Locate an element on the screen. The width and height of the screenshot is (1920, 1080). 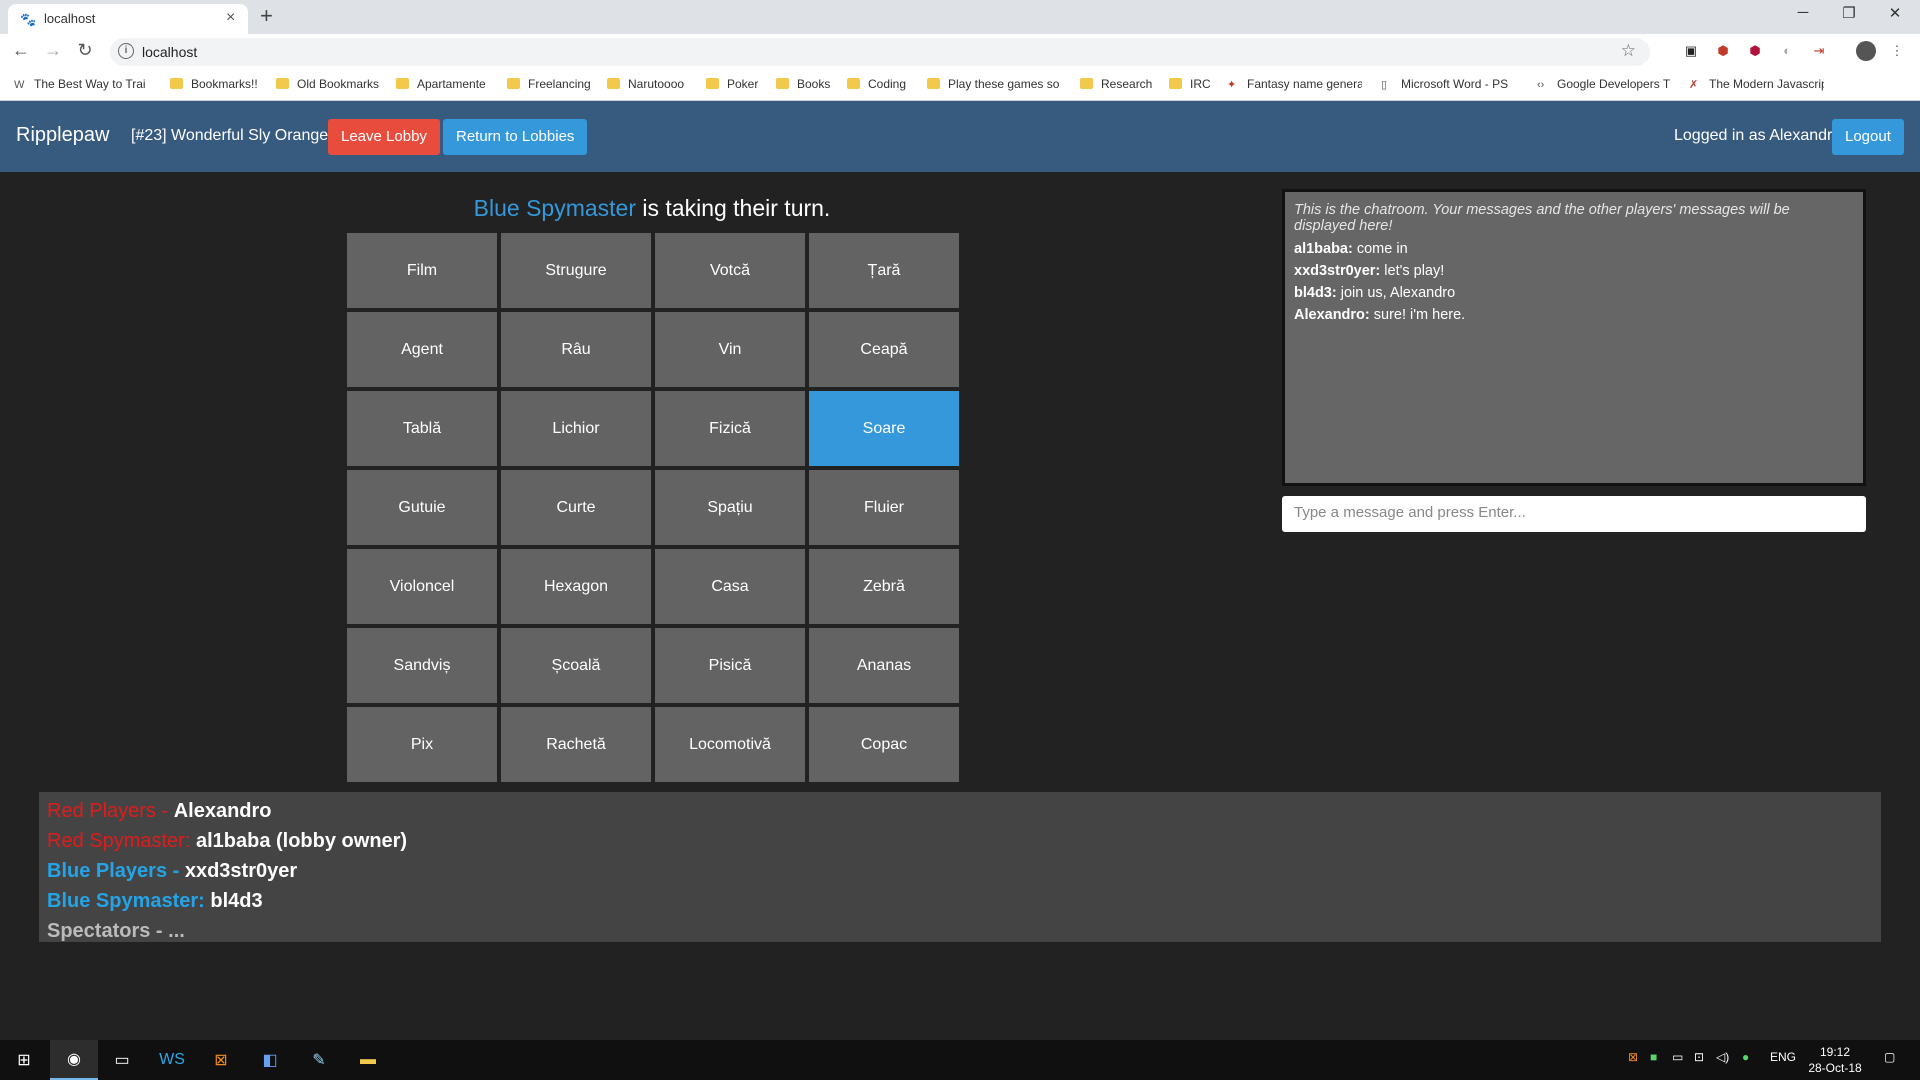
word-card: Locomotivă is located at coordinates (730, 744).